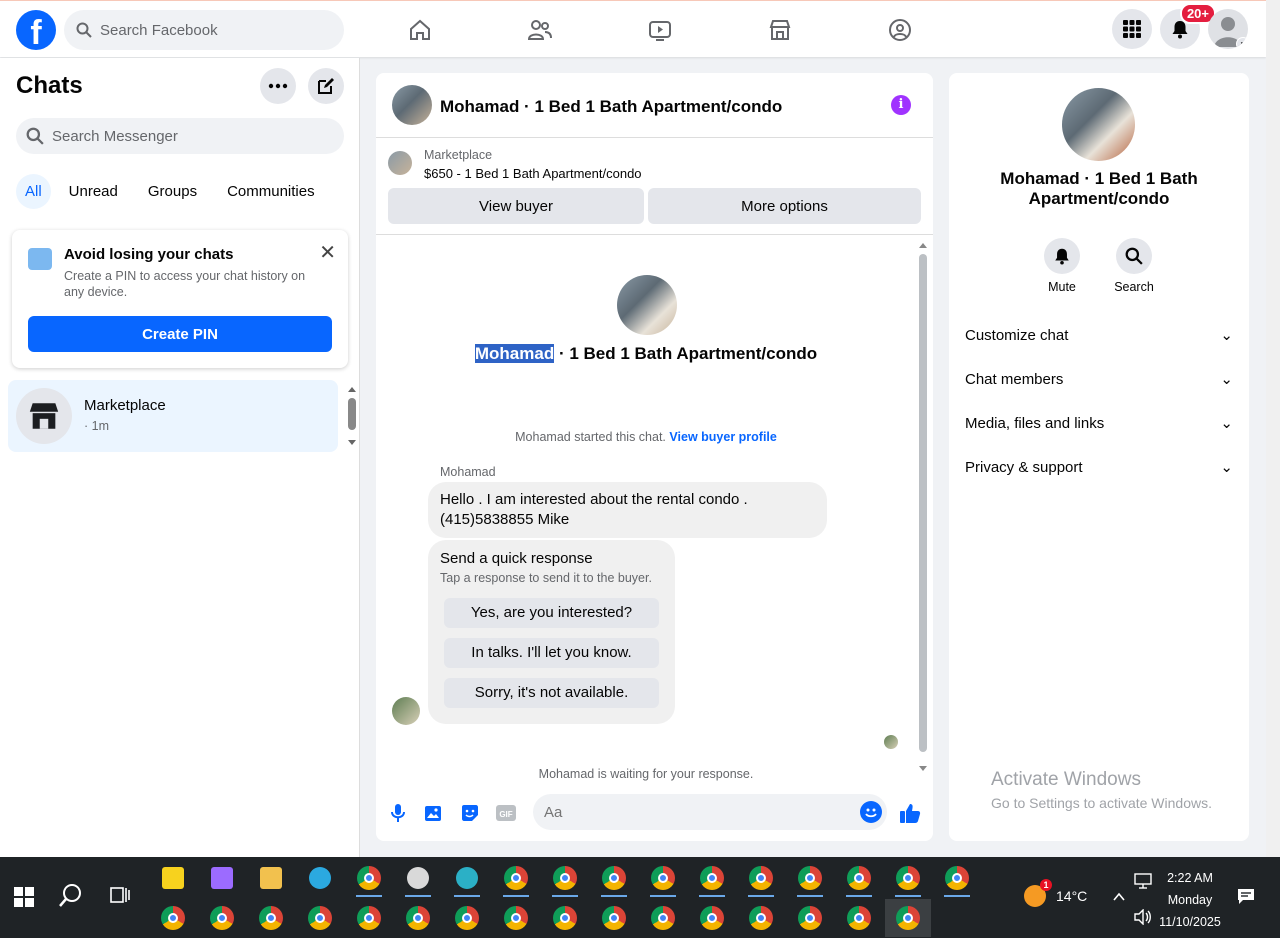  Describe the element at coordinates (352, 416) in the screenshot. I see `chat-list-scrollbar` at that location.